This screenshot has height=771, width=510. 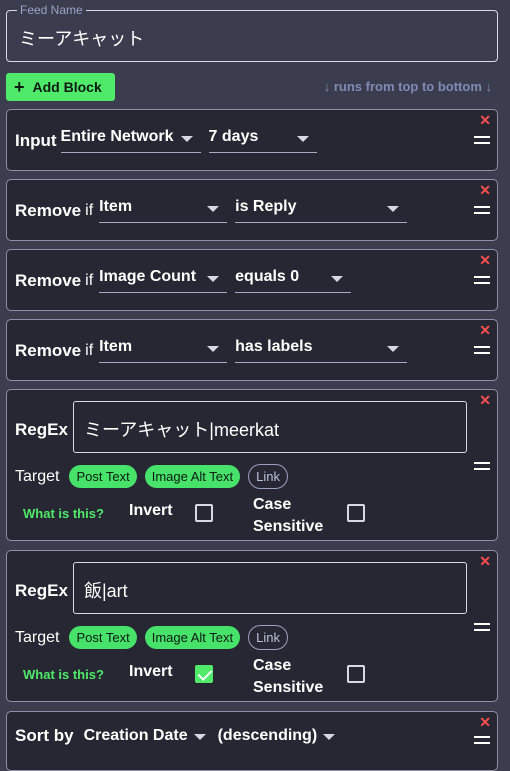 I want to click on feed-name-input: ミーアキャット, so click(x=81, y=38).